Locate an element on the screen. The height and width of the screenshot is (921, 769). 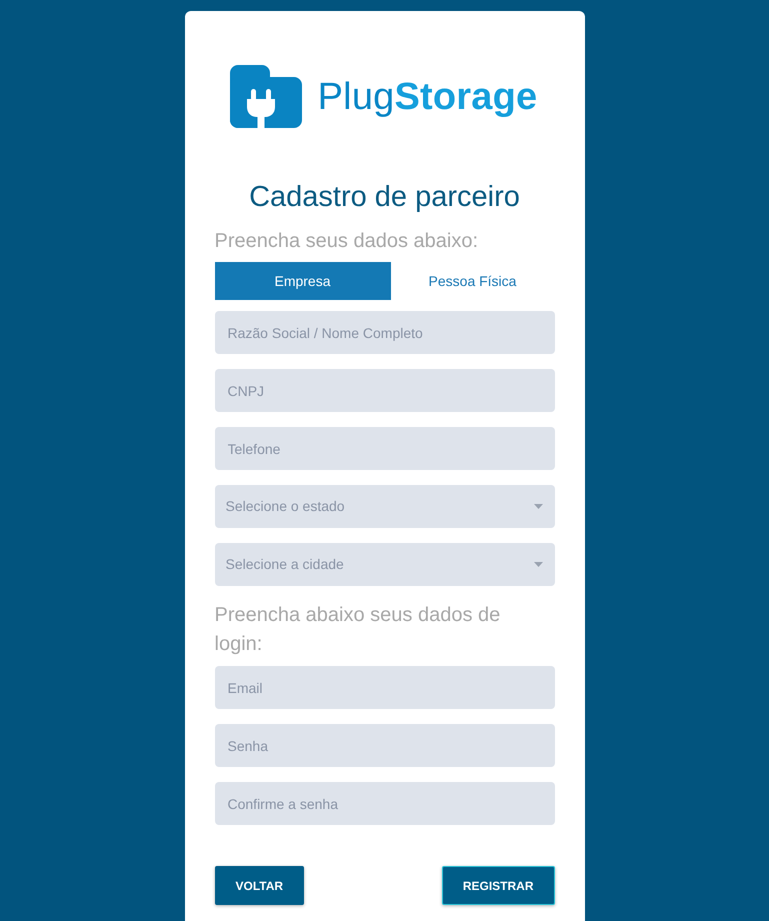
logo-wordmark: PlugStorage is located at coordinates (428, 96).